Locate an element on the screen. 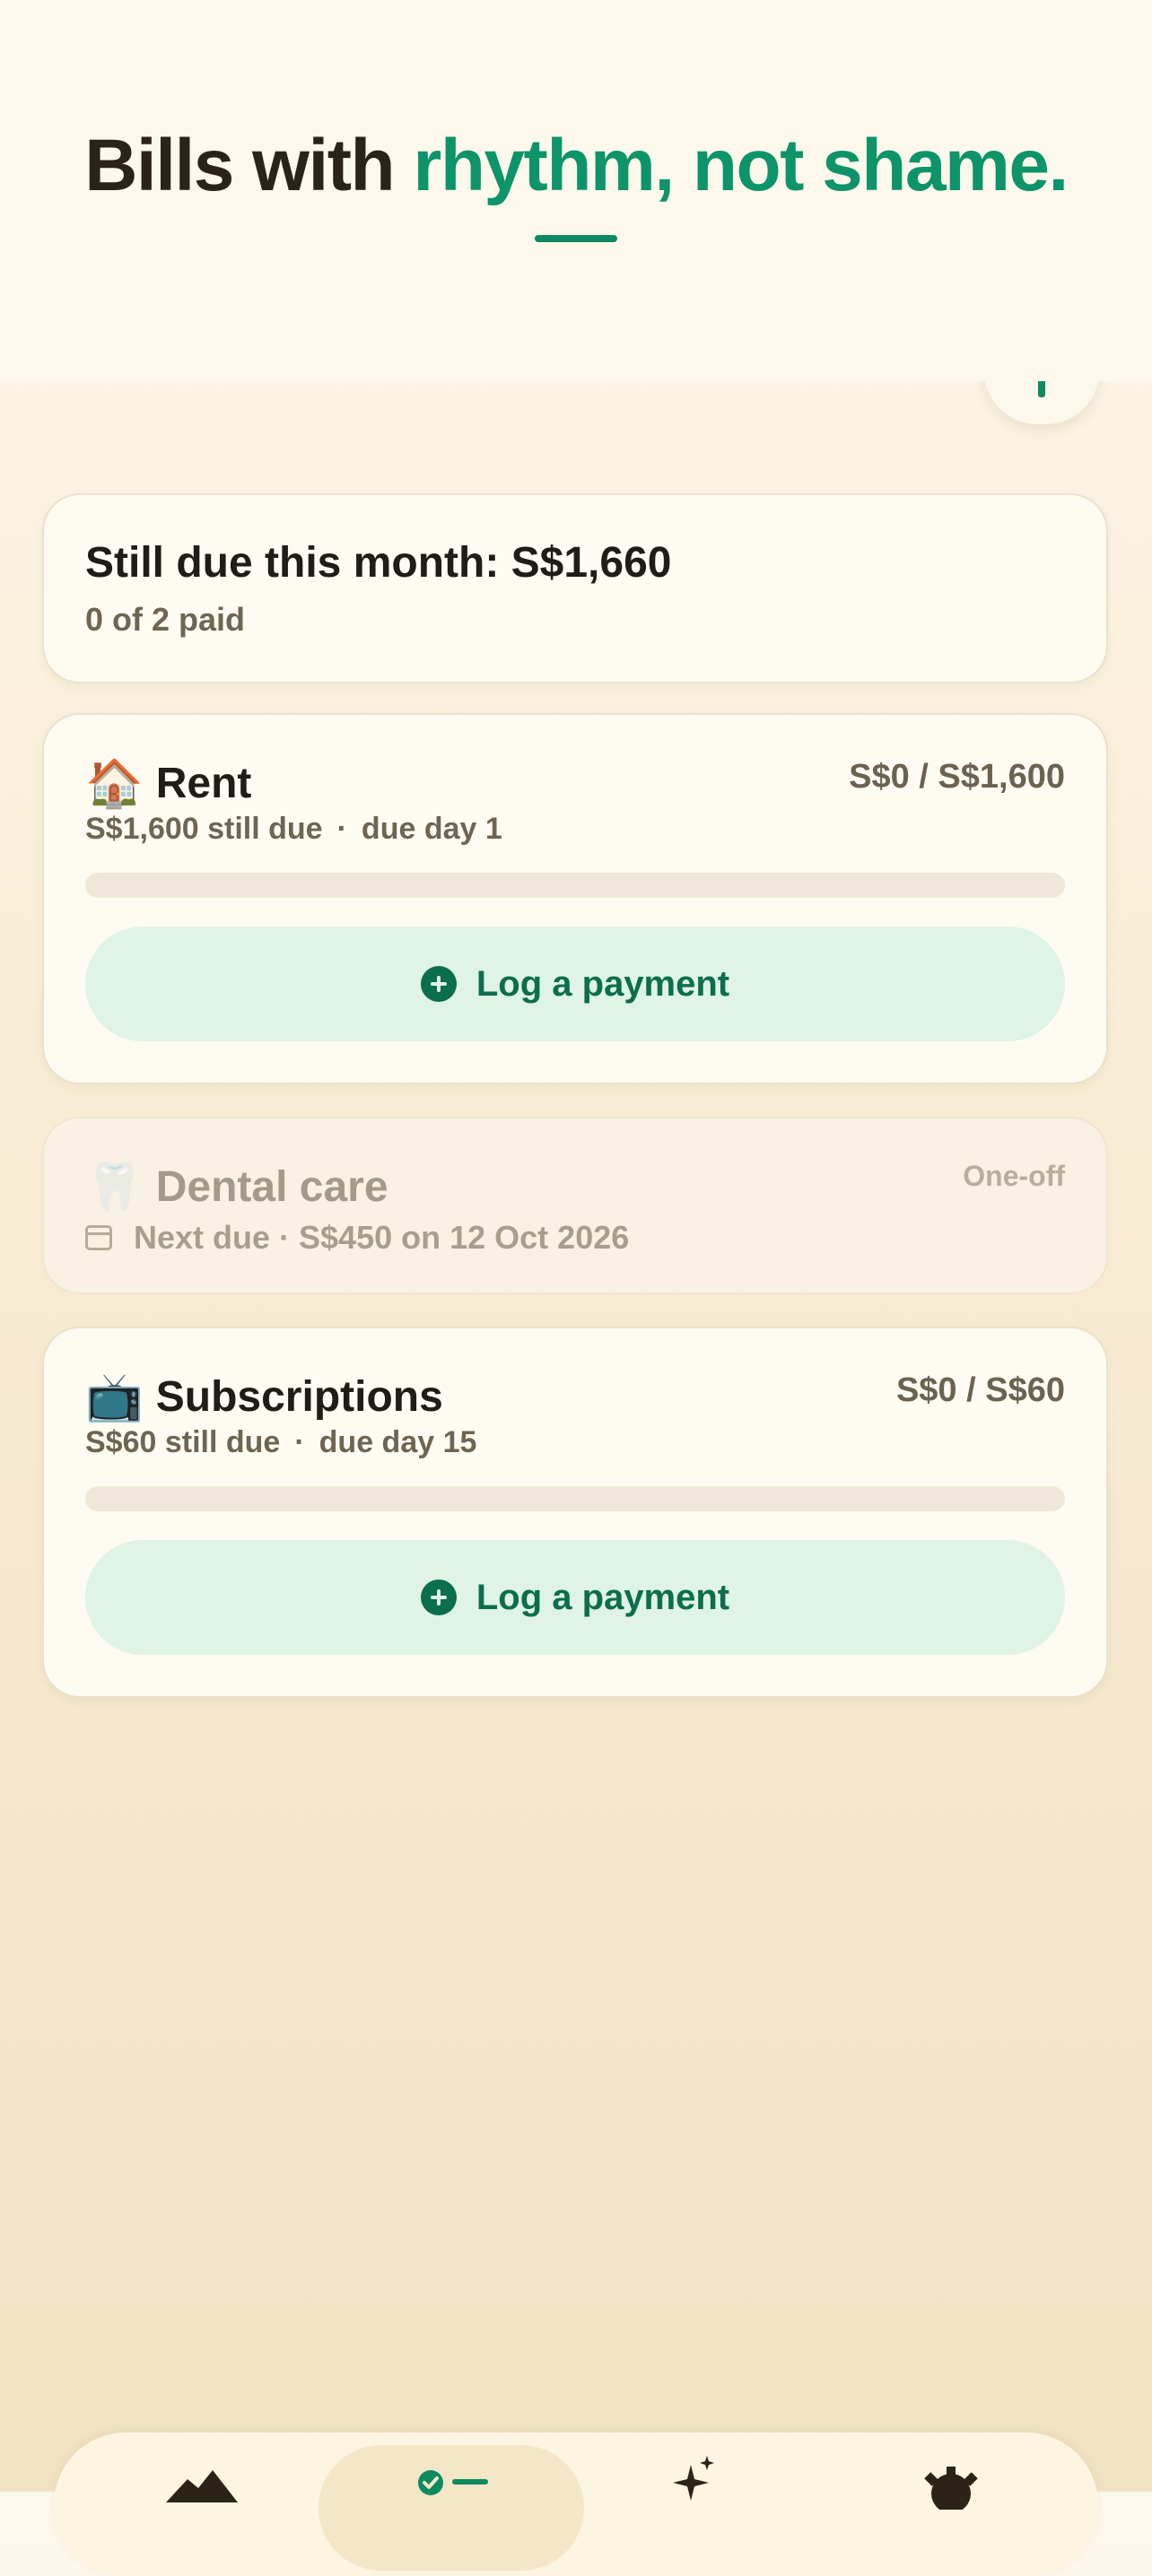  nav-active-pill is located at coordinates (451, 2508).